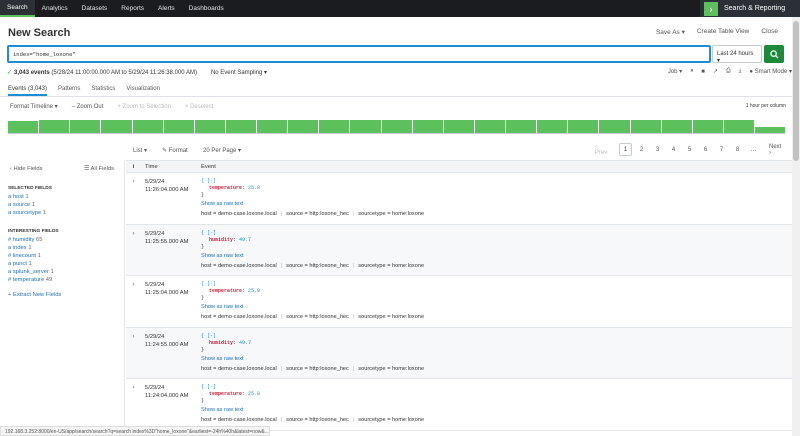 The height and width of the screenshot is (436, 800). I want to click on scrollbar-thumb, so click(796, 91).